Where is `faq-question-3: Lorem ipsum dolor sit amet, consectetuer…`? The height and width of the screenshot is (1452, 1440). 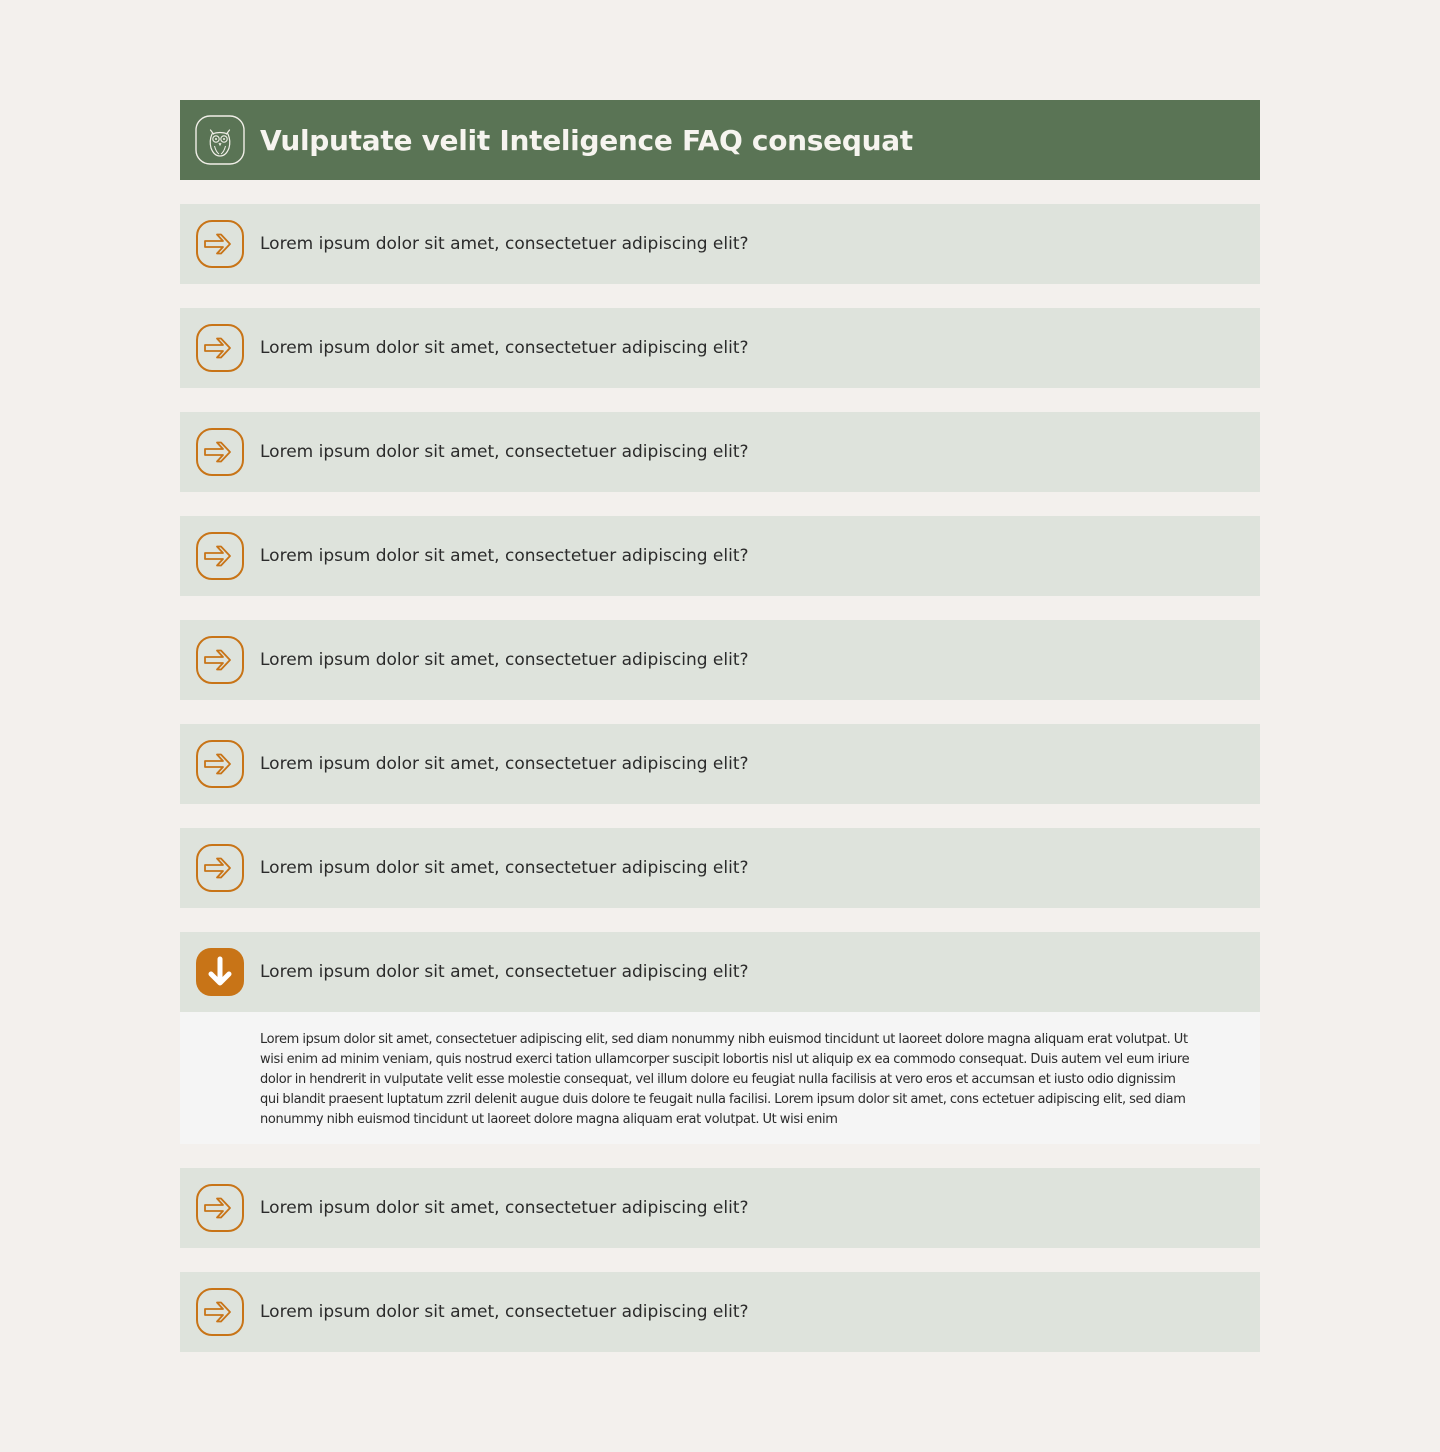 faq-question-3: Lorem ipsum dolor sit amet, consectetuer… is located at coordinates (720, 452).